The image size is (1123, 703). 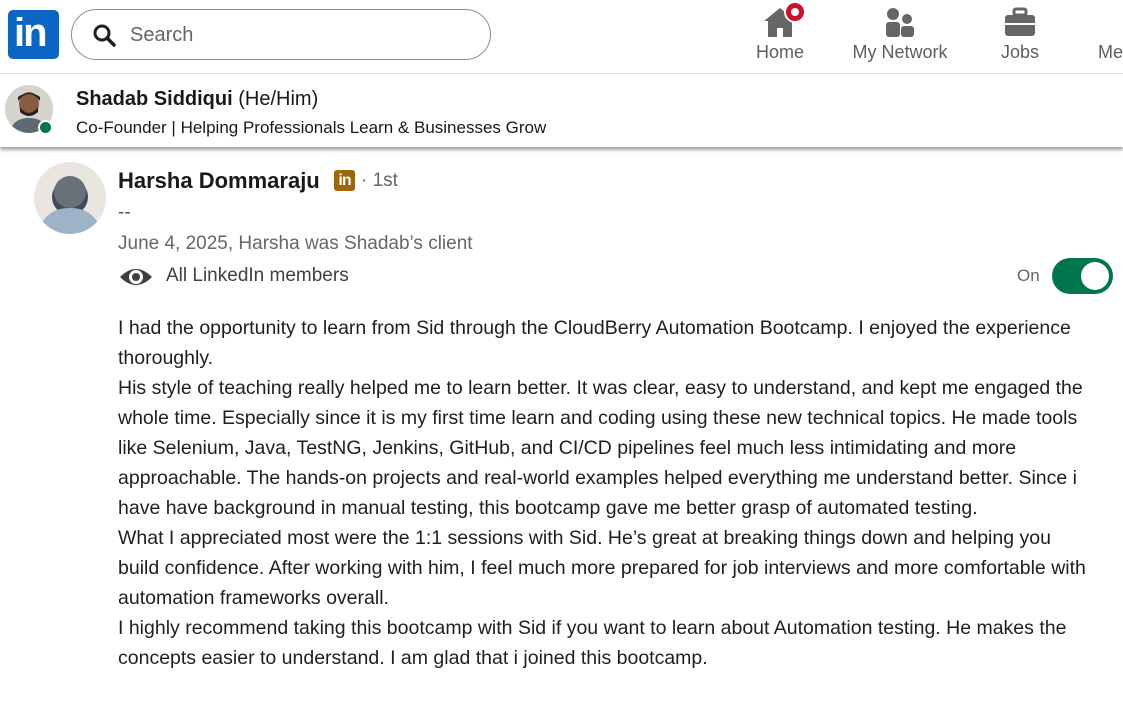 I want to click on eye-icon, so click(x=136, y=277).